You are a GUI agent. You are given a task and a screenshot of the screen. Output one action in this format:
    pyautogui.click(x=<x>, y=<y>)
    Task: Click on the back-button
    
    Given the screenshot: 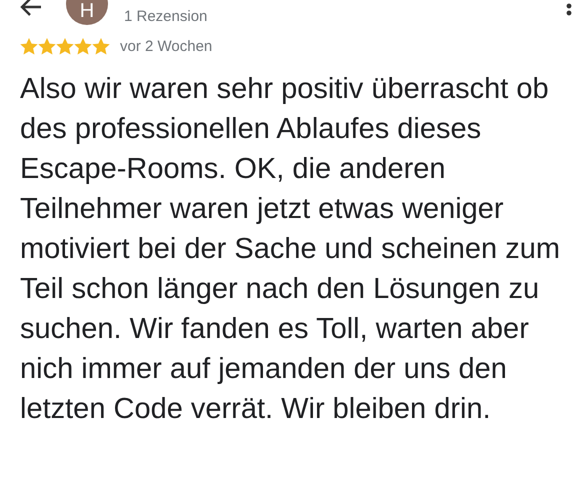 What is the action you would take?
    pyautogui.click(x=31, y=8)
    